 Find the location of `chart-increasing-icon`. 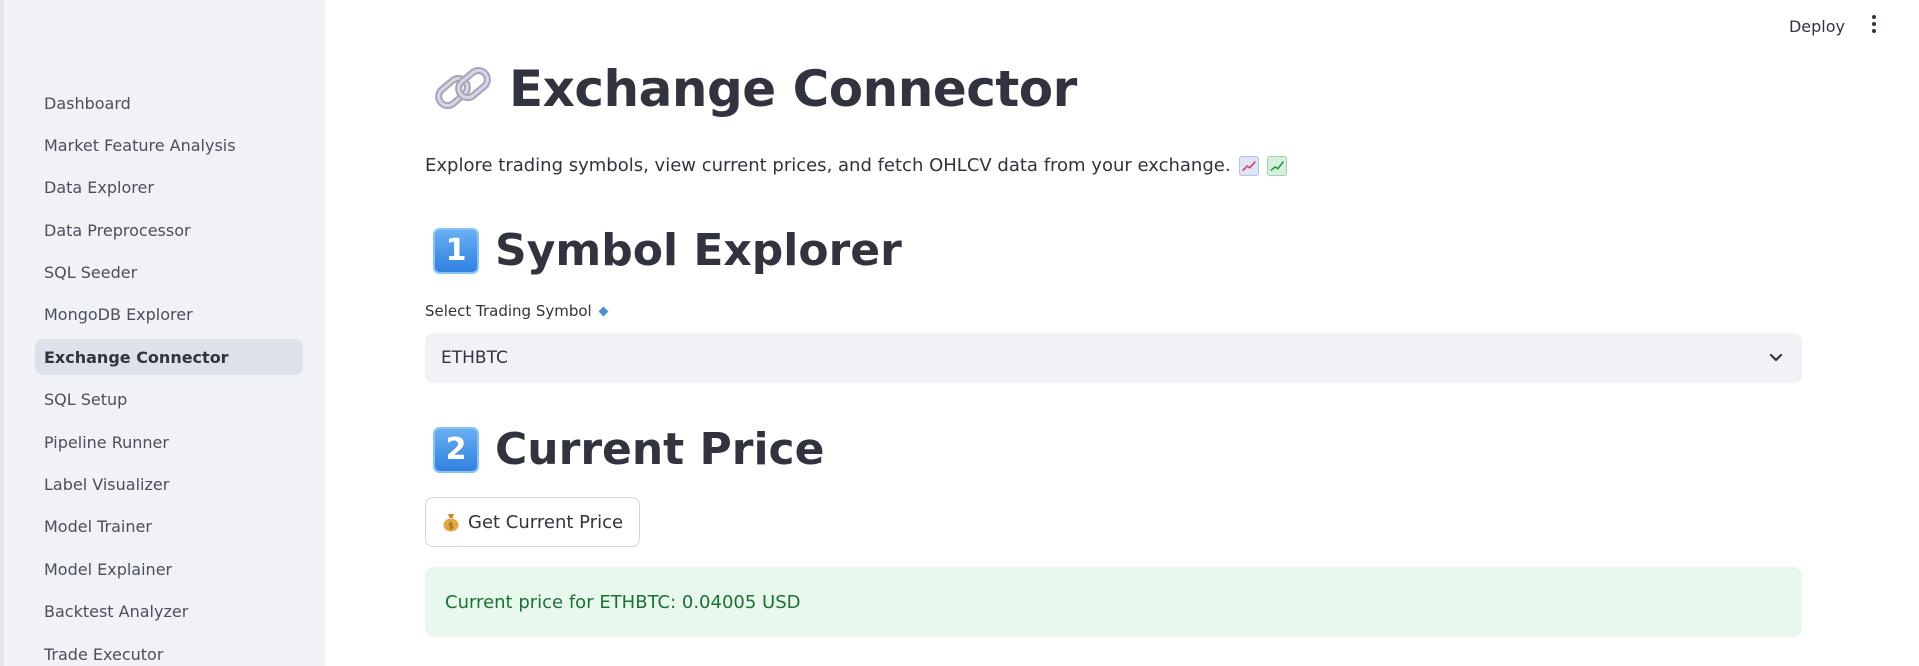

chart-increasing-icon is located at coordinates (1248, 165).